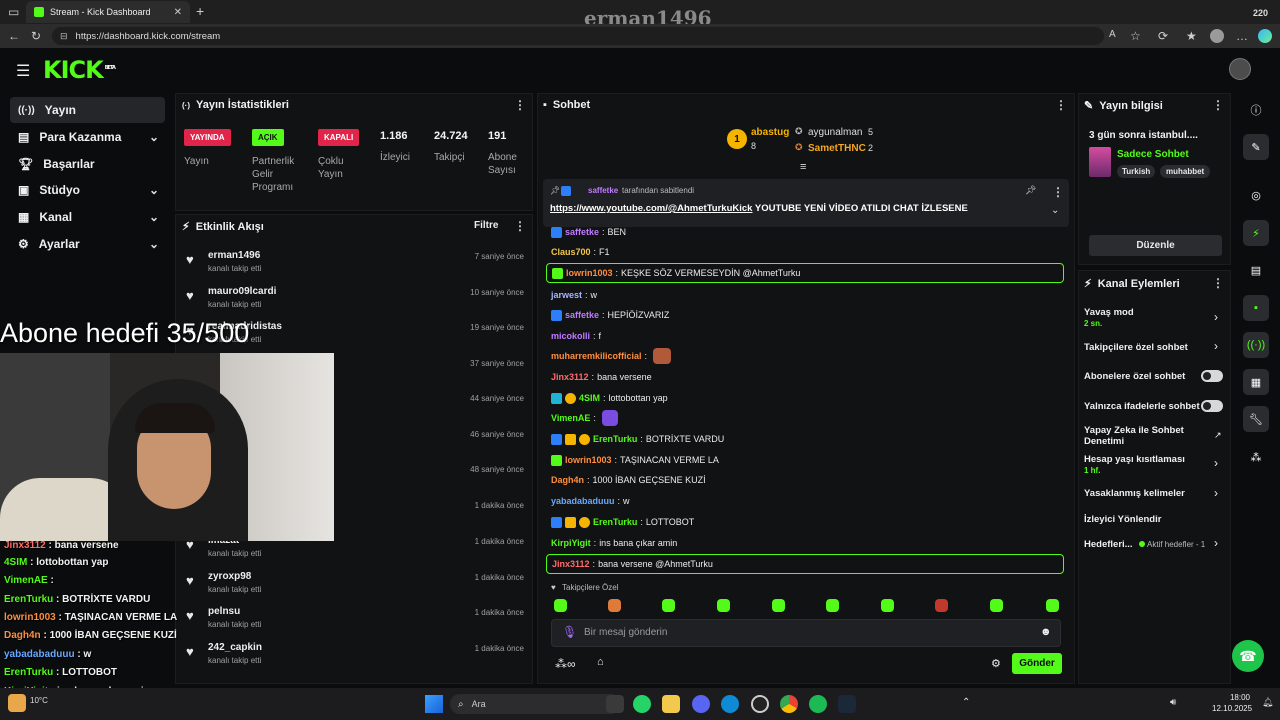  I want to click on activity-user: zyroxp98, so click(229, 576).